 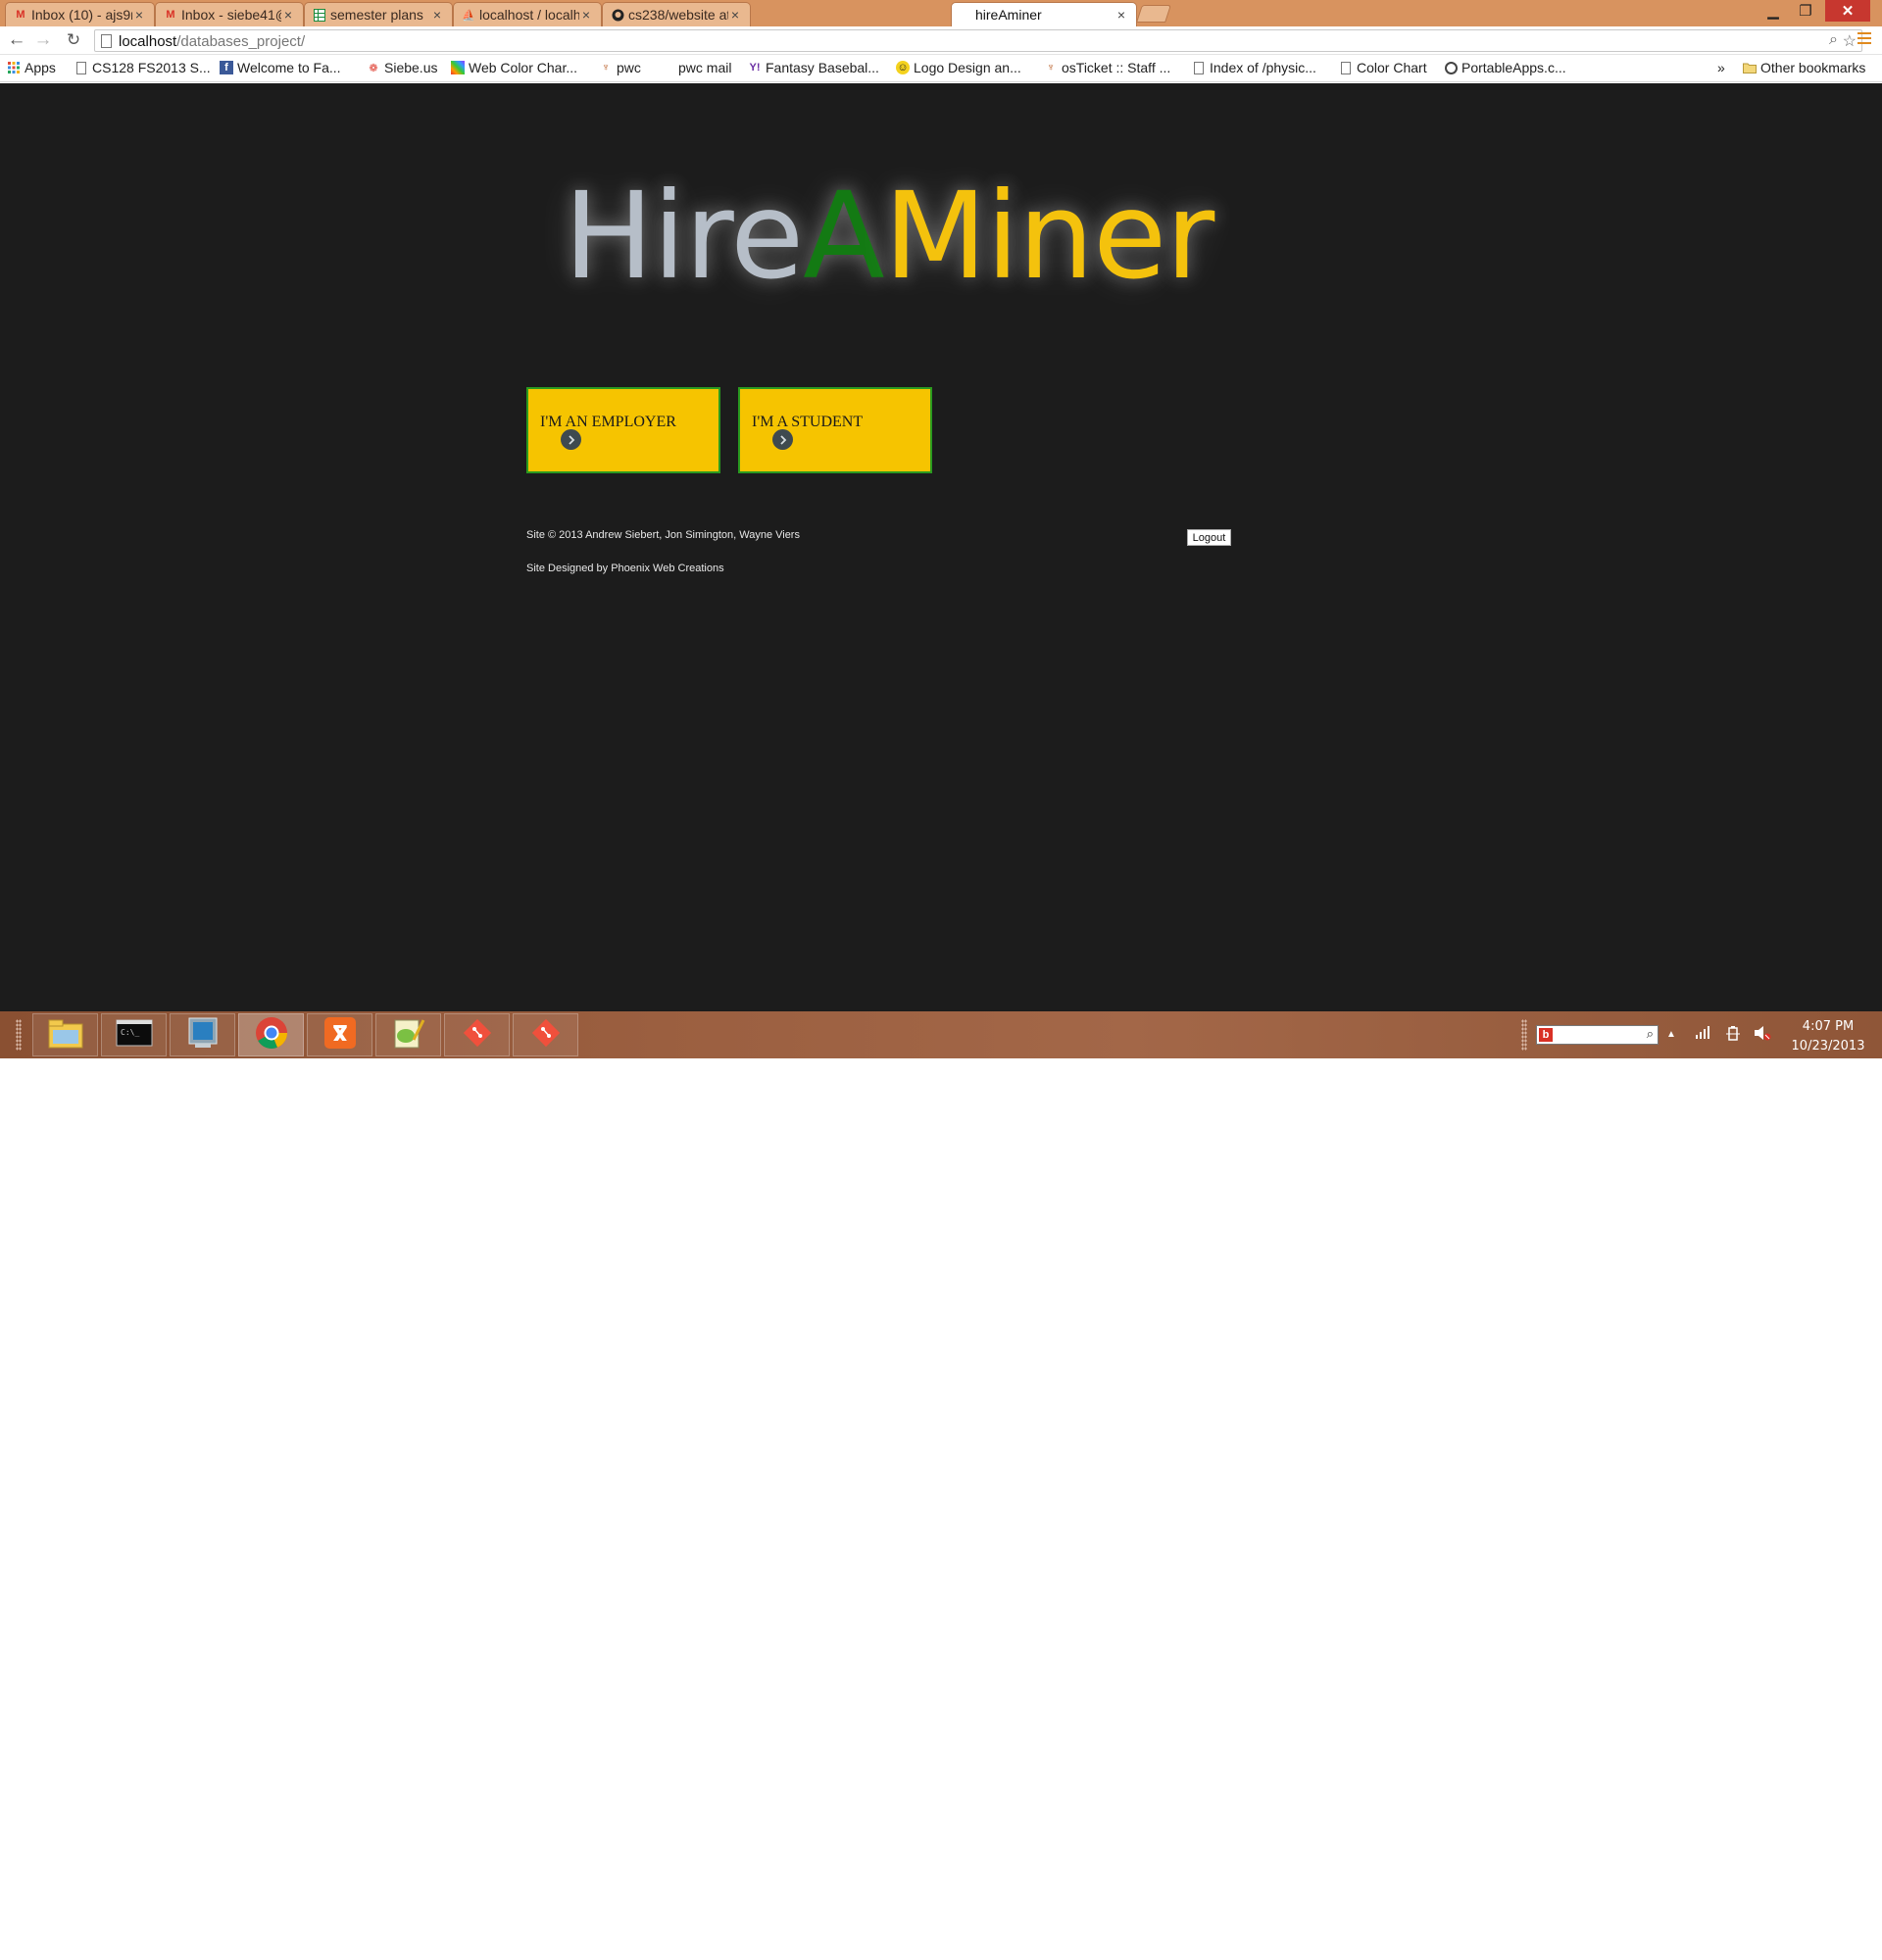 I want to click on taskbar-command-prompt: C:\_, so click(x=134, y=1034).